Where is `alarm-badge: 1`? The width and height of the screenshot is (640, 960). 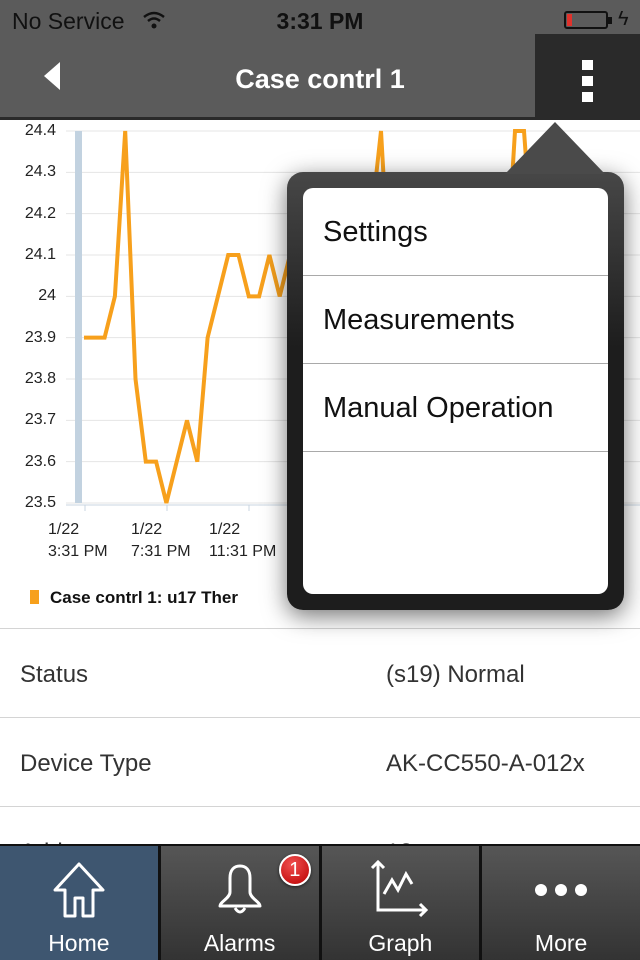 alarm-badge: 1 is located at coordinates (294, 870).